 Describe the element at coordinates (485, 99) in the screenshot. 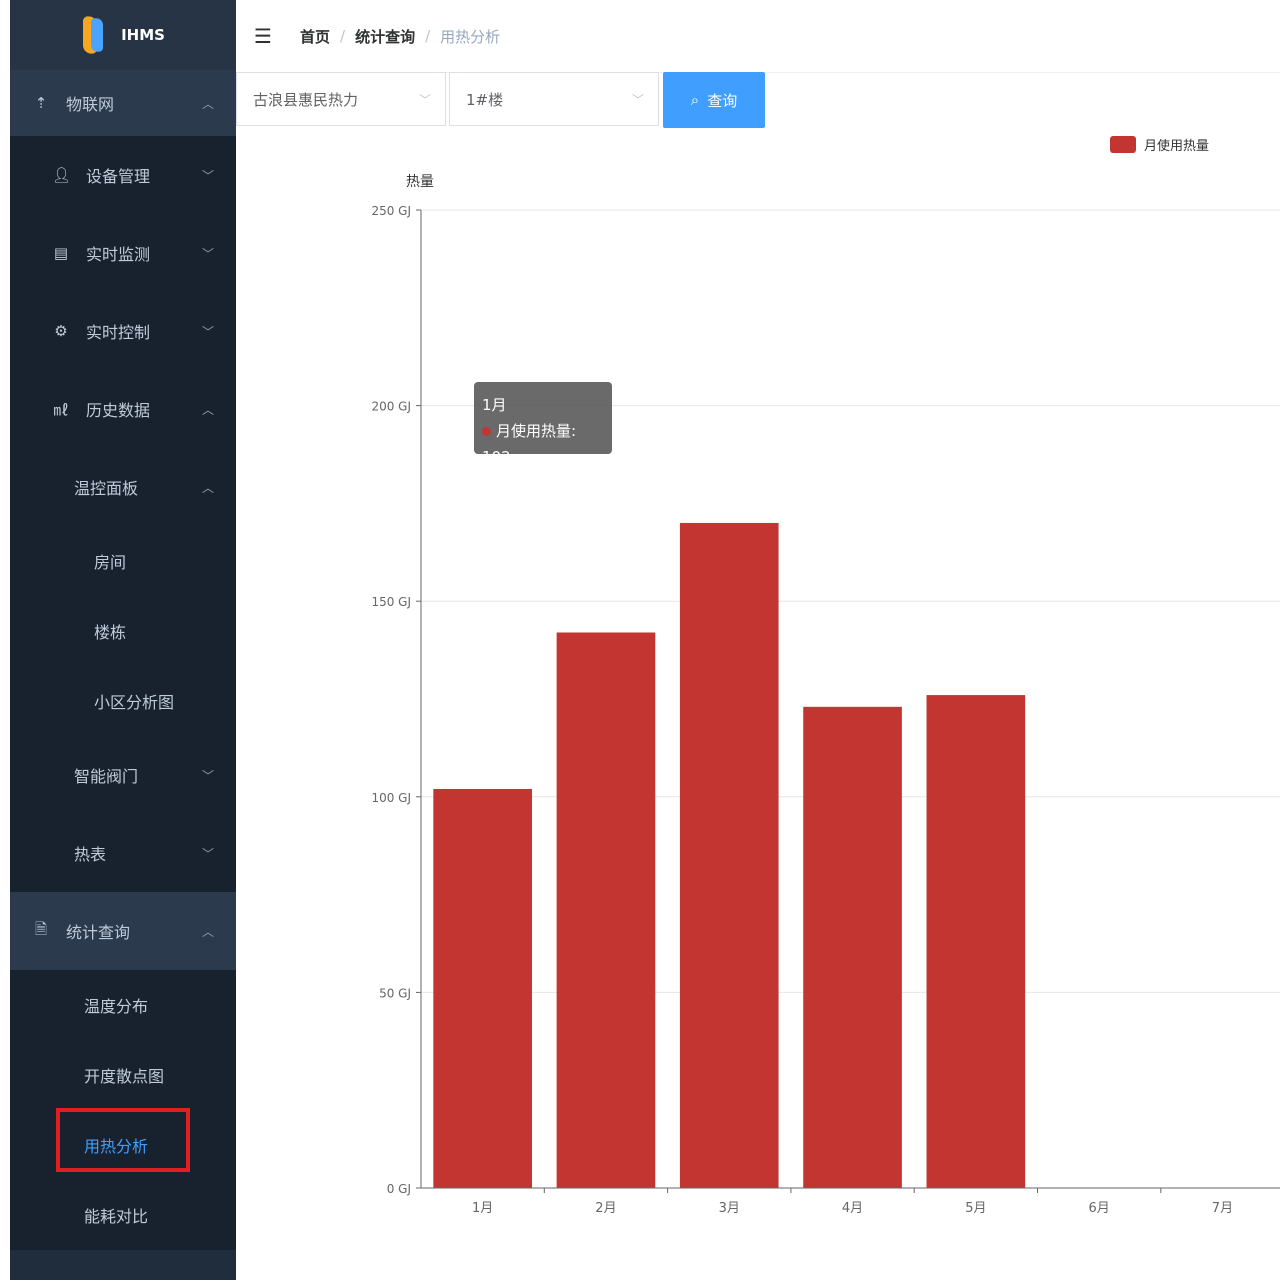

I see `building-select-value: 1#楼` at that location.